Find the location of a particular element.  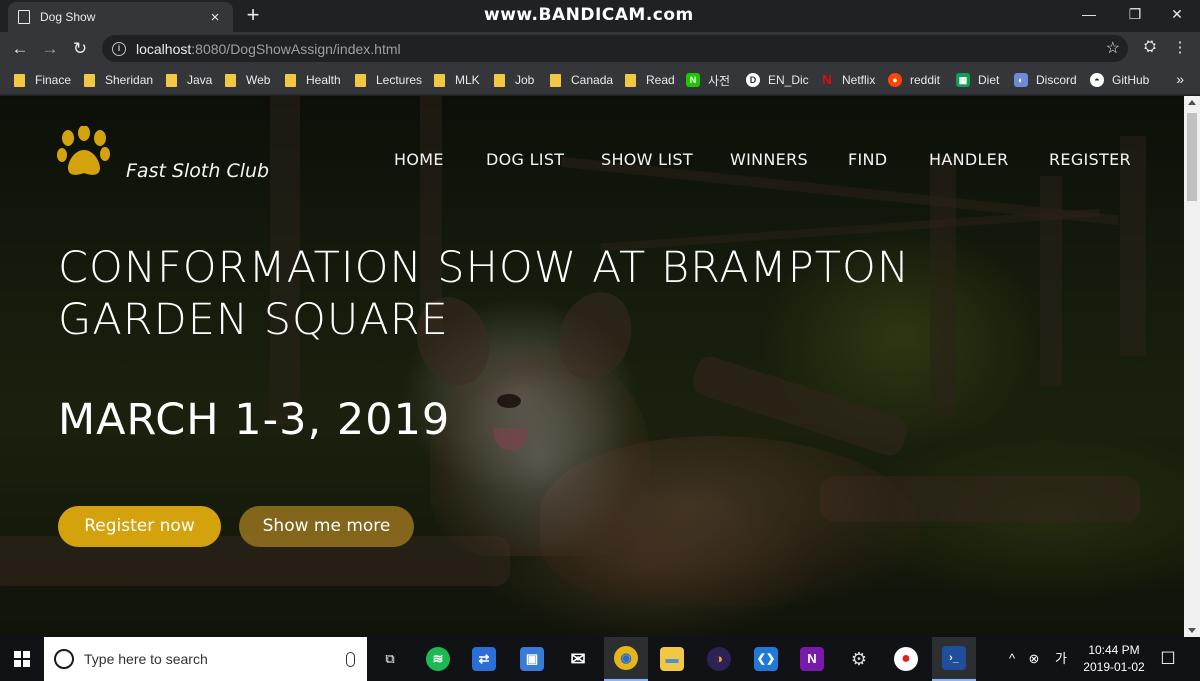

bookmark-canada: Canada is located at coordinates (581, 80).